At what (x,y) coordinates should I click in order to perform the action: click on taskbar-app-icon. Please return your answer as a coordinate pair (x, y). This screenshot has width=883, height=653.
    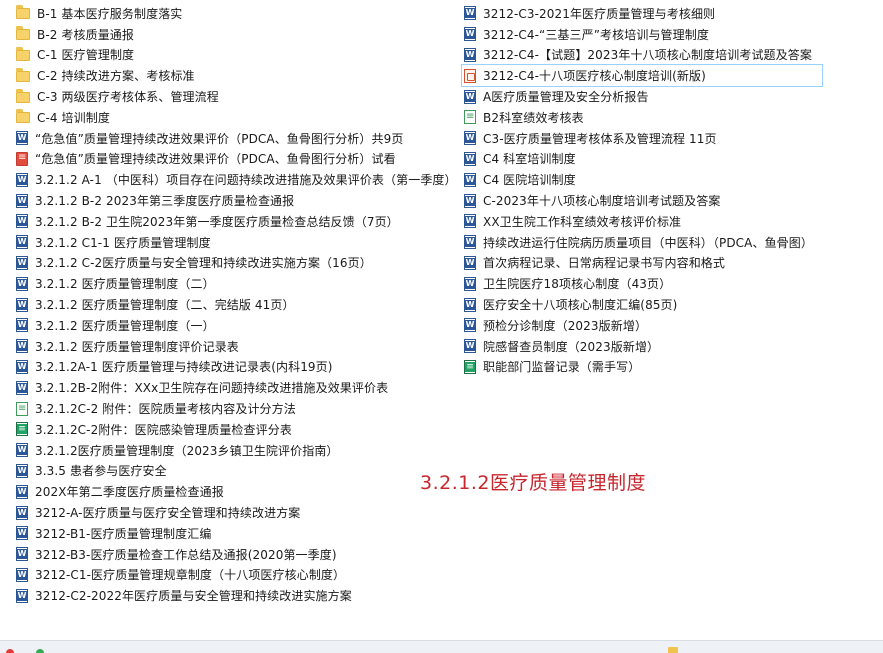
    Looking at the image, I should click on (40, 651).